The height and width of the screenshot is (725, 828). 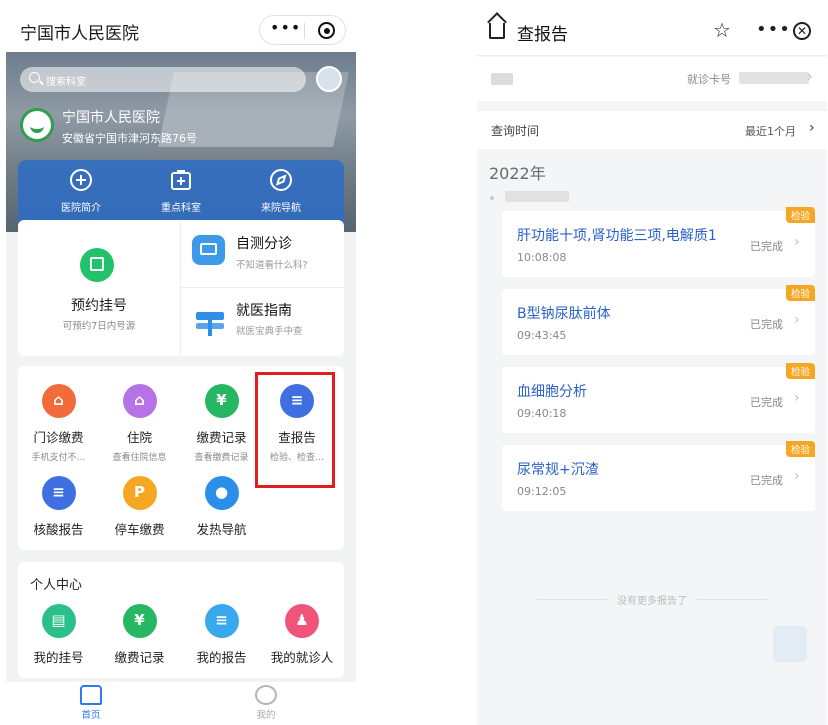 I want to click on report-name: 肝功能十项,肾功能三项,电解质1, so click(x=617, y=236).